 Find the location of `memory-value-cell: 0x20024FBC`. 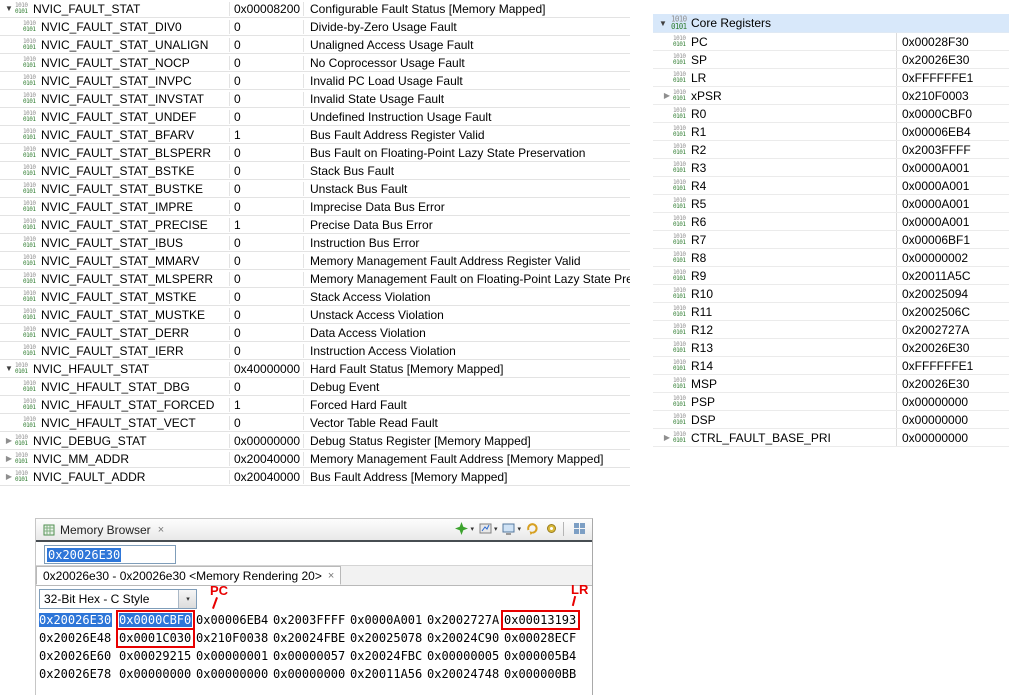

memory-value-cell: 0x20024FBC is located at coordinates (386, 656).